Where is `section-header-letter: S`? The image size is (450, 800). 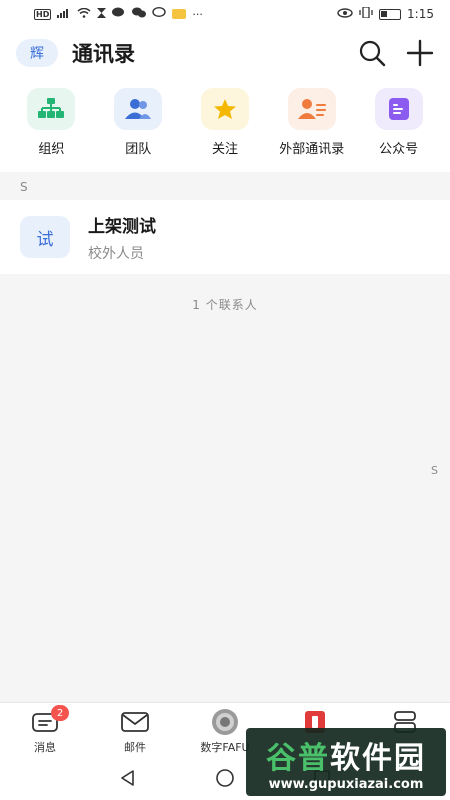 section-header-letter: S is located at coordinates (24, 187).